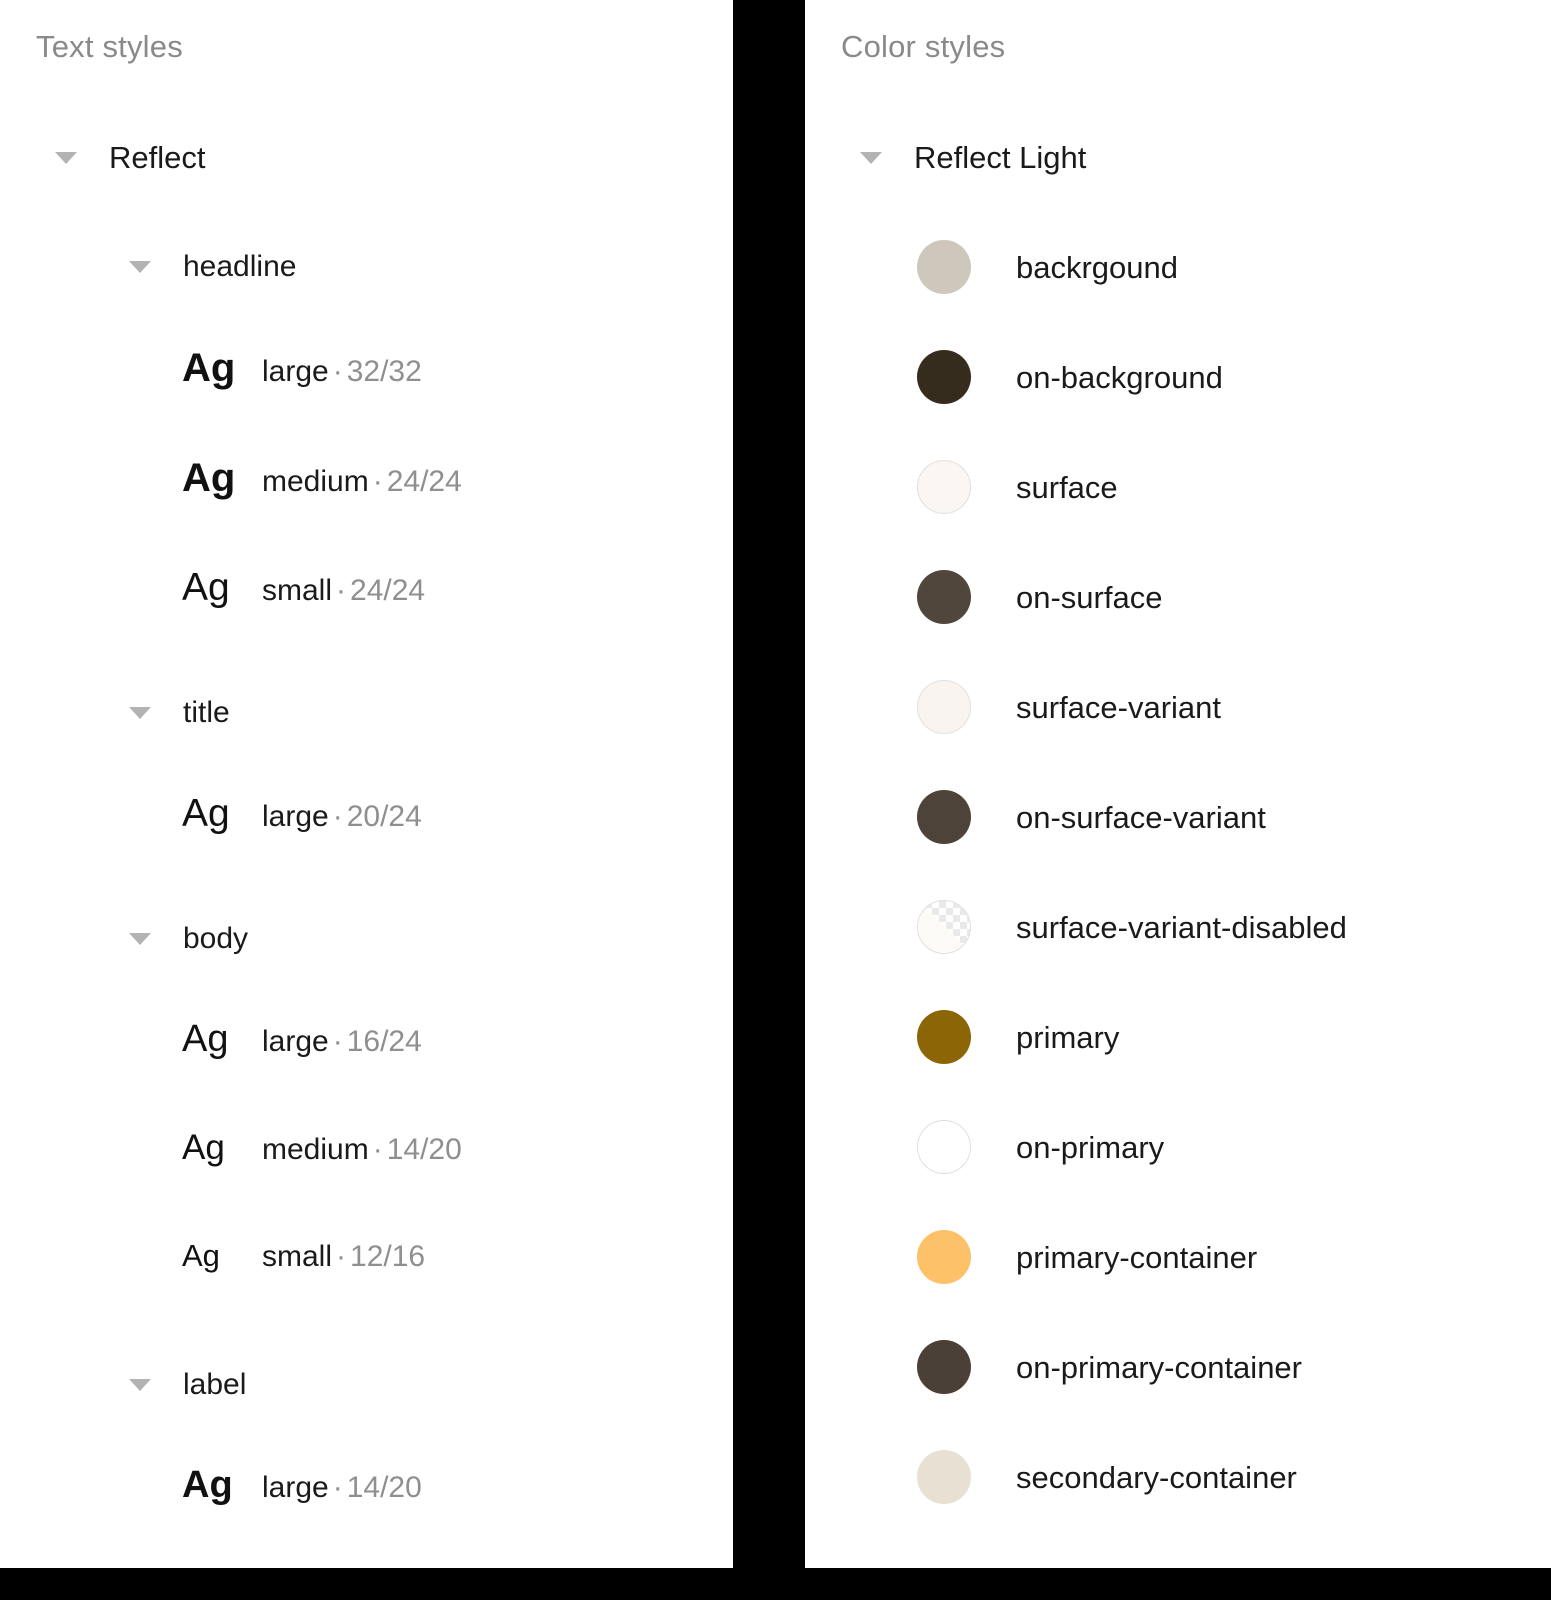 The width and height of the screenshot is (1551, 1600). I want to click on text-style-row: Ag medium · 14/20, so click(322, 1147).